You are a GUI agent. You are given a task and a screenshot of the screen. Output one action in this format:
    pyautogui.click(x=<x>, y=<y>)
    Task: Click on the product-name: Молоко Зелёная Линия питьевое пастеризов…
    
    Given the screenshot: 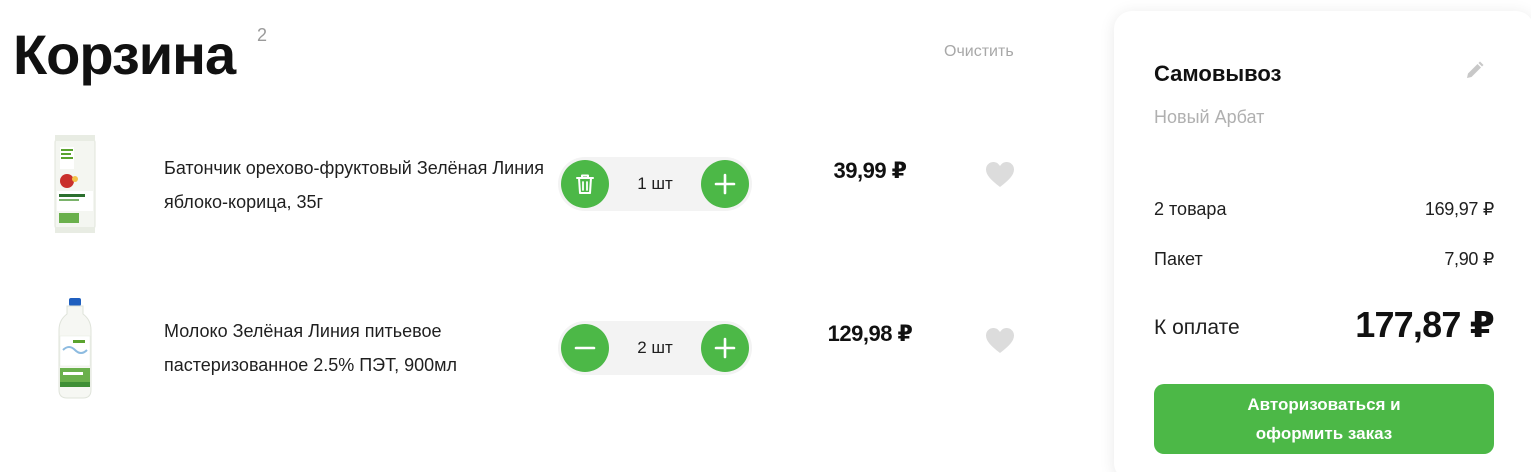 What is the action you would take?
    pyautogui.click(x=354, y=348)
    